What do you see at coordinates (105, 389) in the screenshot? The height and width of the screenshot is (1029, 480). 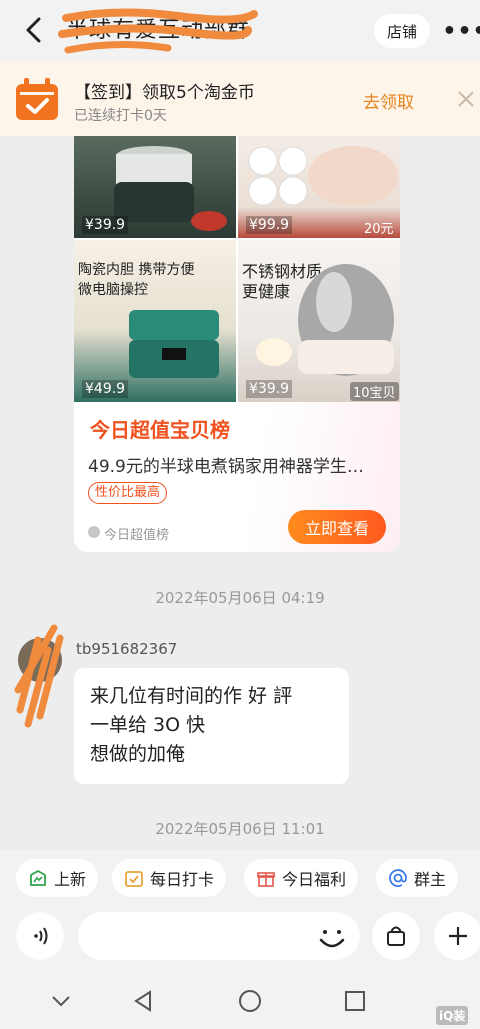 I see `tile-price: ¥49.9` at bounding box center [105, 389].